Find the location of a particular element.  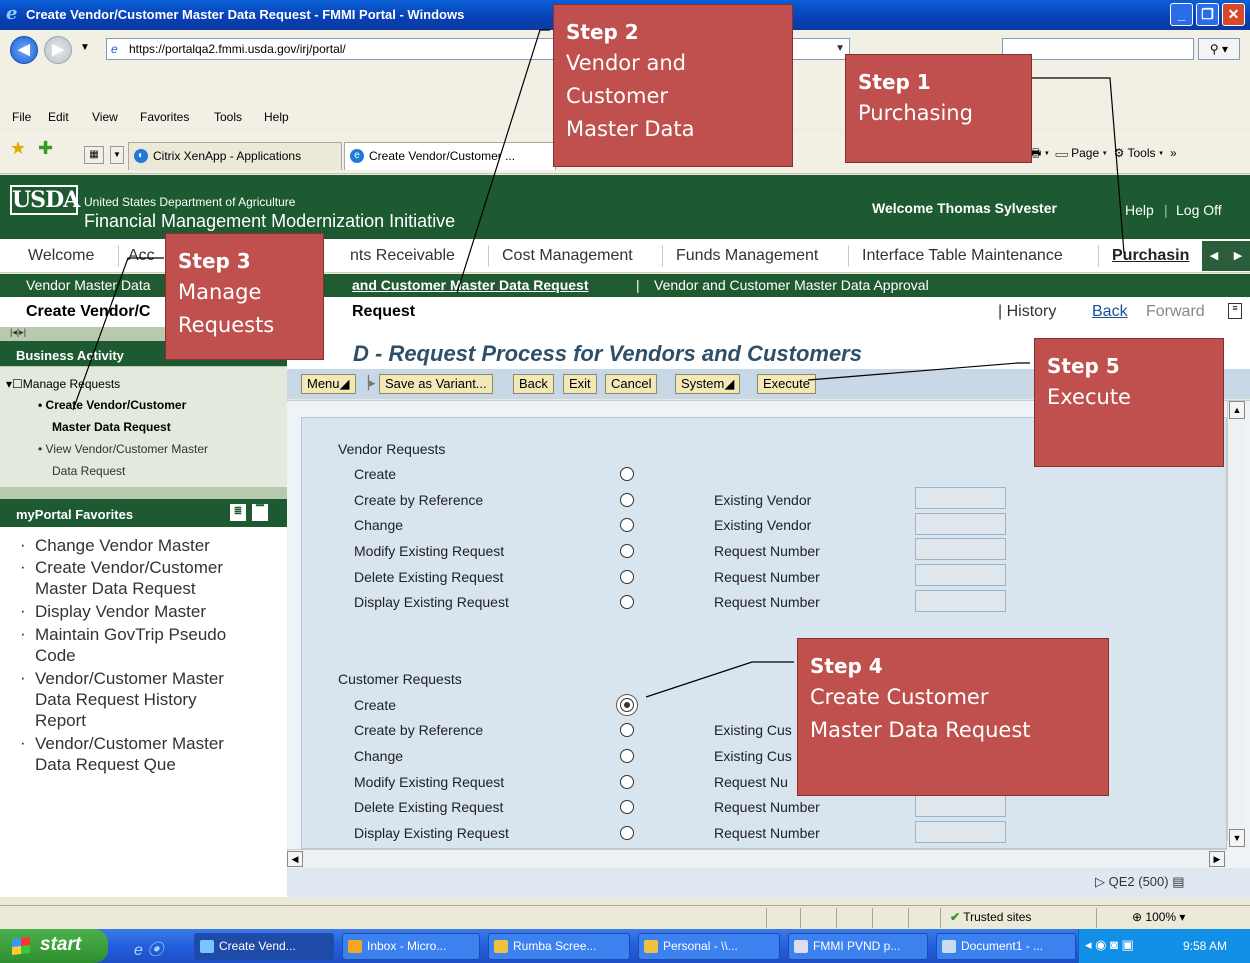

subnav-vendor-master-data: Vendor Master Data is located at coordinates (88, 285).